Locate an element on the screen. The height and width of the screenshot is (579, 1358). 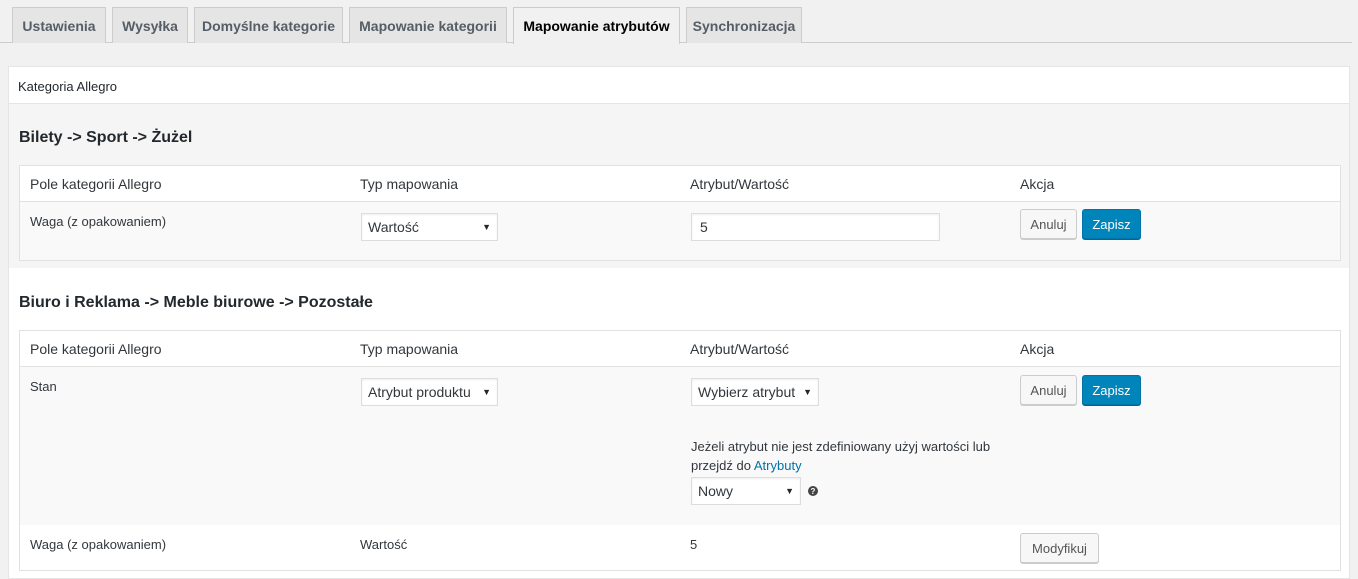
question-circle-icon: ? is located at coordinates (813, 491).